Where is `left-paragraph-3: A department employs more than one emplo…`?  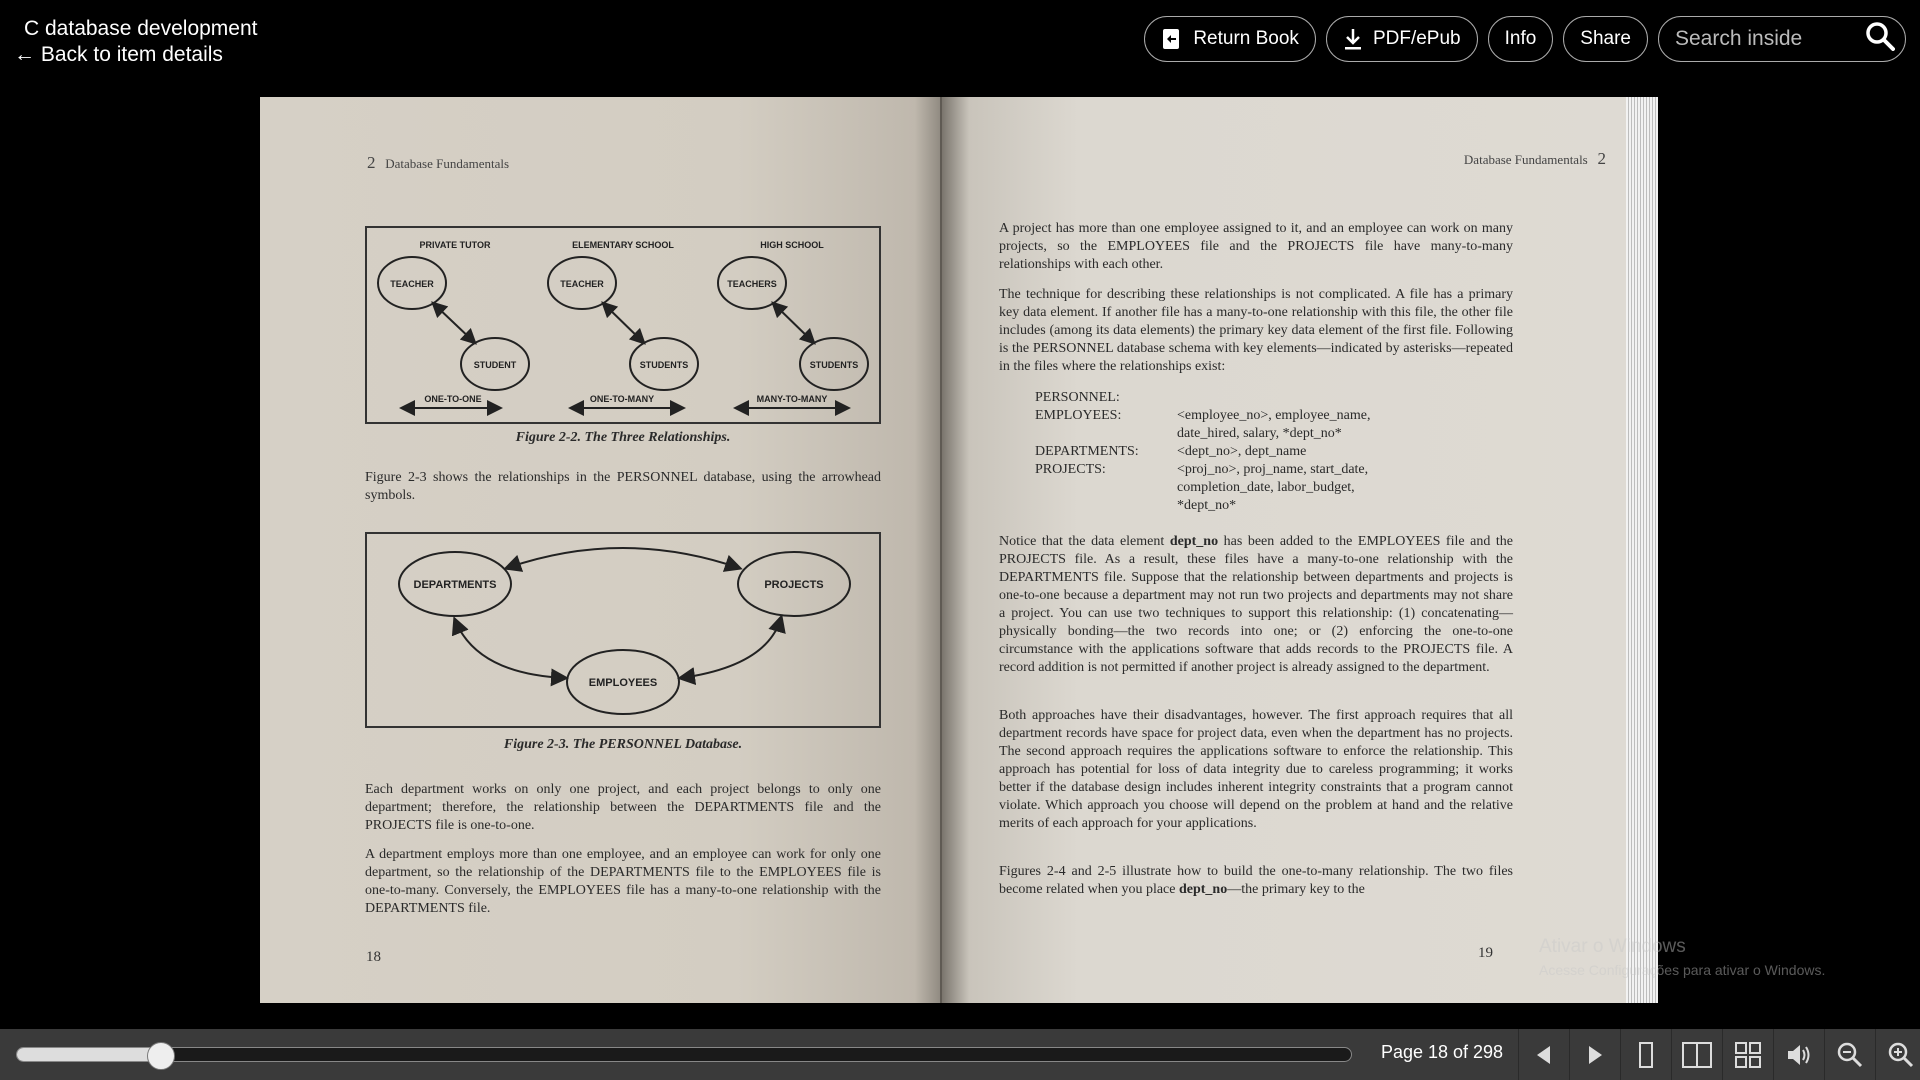 left-paragraph-3: A department employs more than one emplo… is located at coordinates (623, 881).